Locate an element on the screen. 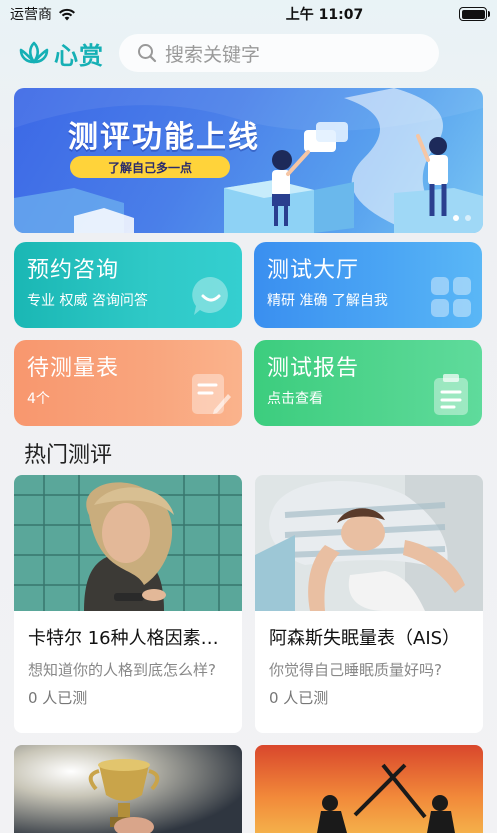 The image size is (497, 833). app-logo: 心赏 is located at coordinates (61, 53).